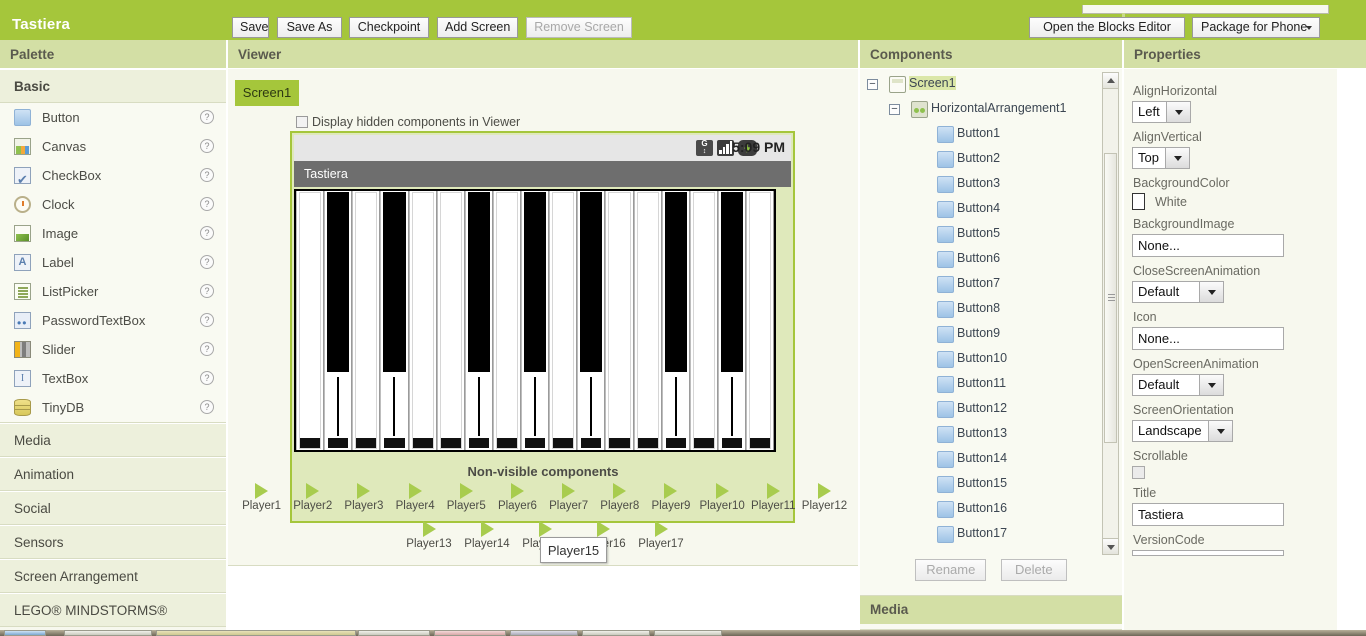 The width and height of the screenshot is (1366, 636). I want to click on non-visible-component-player5: Player5, so click(466, 497).